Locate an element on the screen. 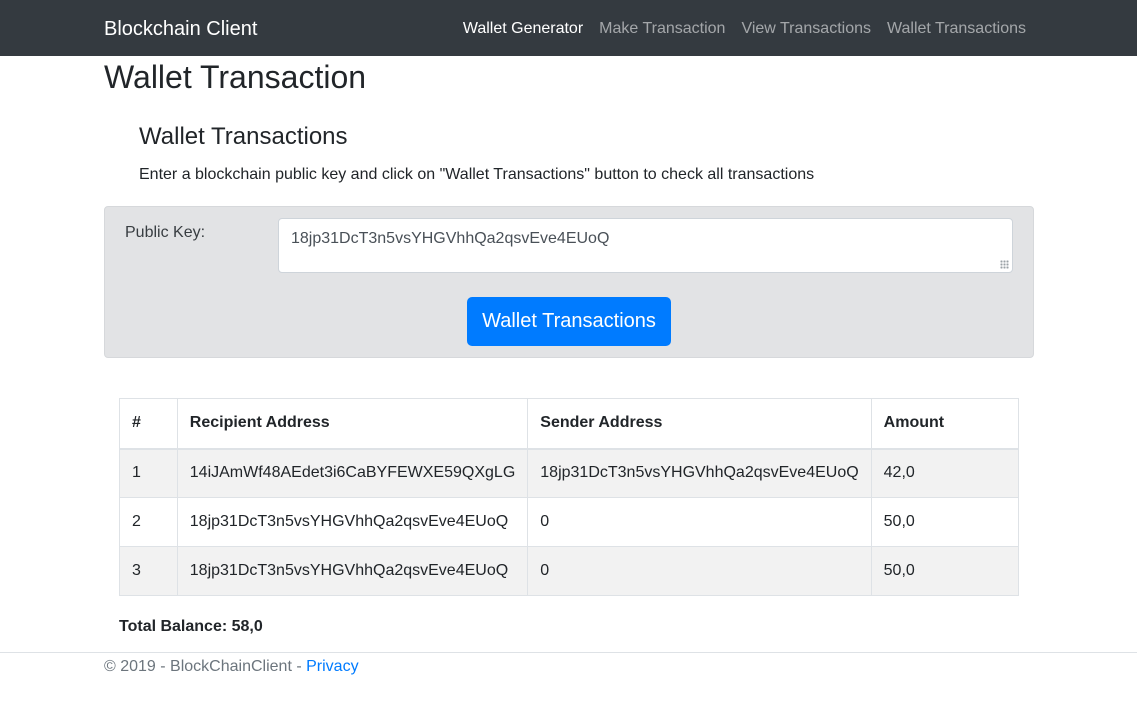  cell-index: 3 is located at coordinates (148, 571).